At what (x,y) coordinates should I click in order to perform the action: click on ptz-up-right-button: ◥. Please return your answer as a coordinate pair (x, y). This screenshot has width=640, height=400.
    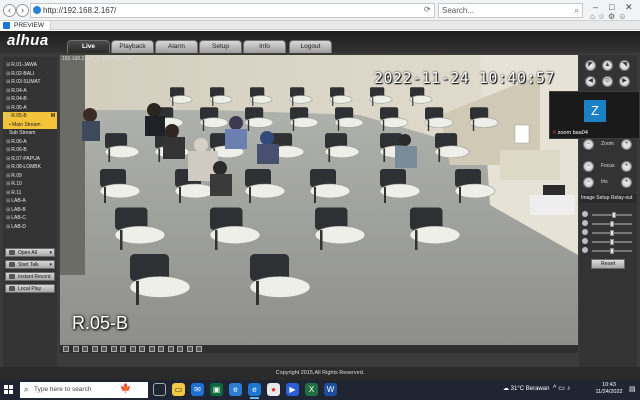
    Looking at the image, I should click on (624, 65).